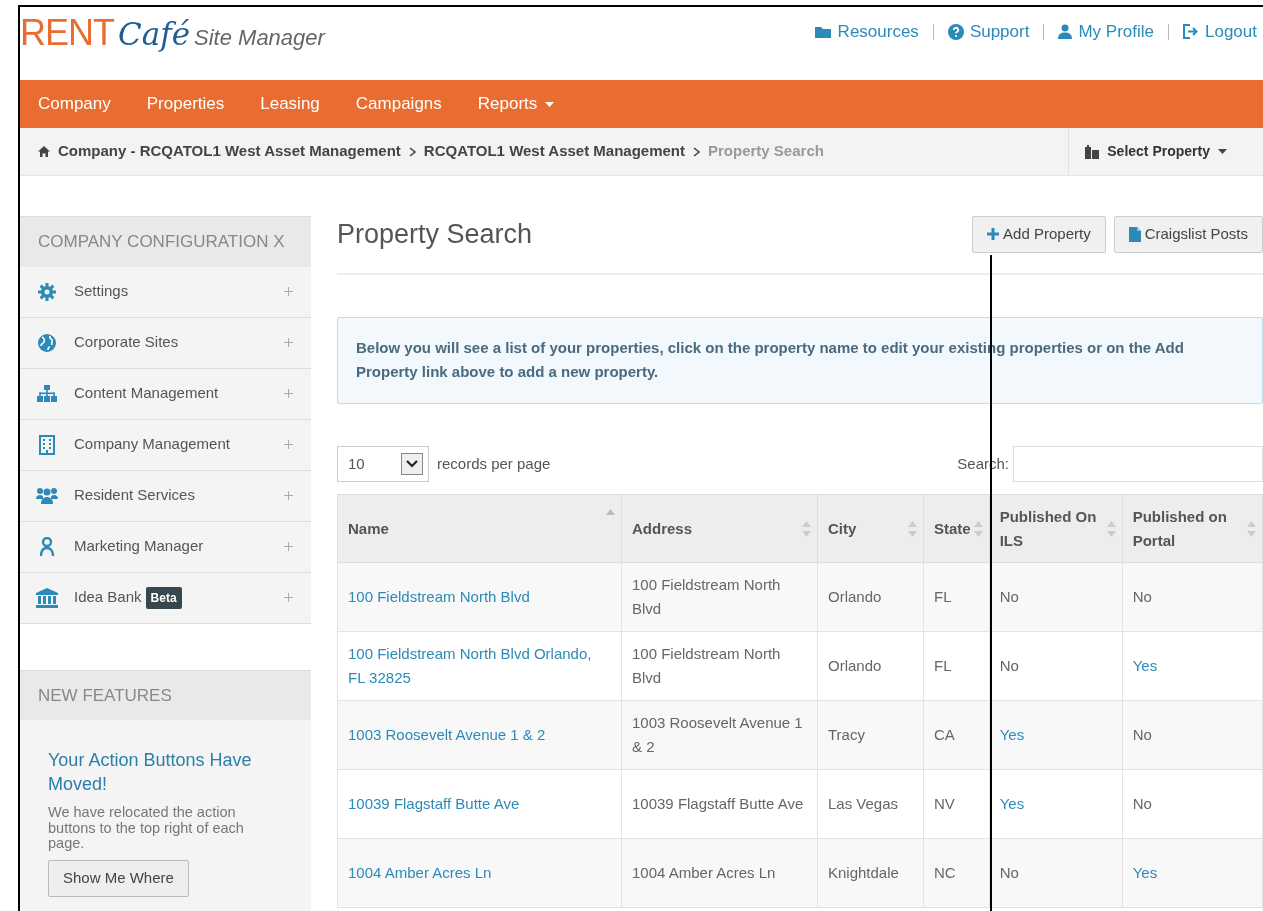 The width and height of the screenshot is (1263, 911). I want to click on table-cell: 1004 Amber Acres Ln, so click(719, 873).